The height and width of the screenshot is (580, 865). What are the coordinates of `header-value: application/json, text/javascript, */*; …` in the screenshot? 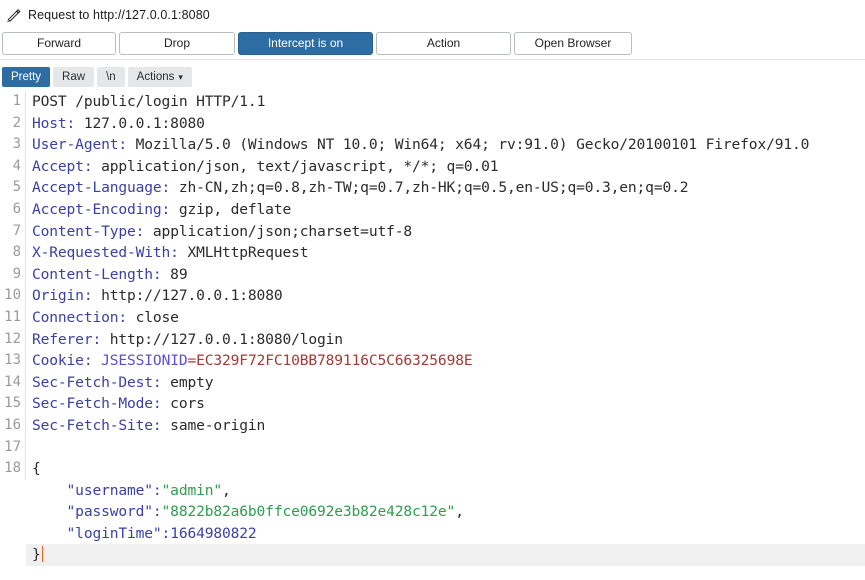 It's located at (295, 166).